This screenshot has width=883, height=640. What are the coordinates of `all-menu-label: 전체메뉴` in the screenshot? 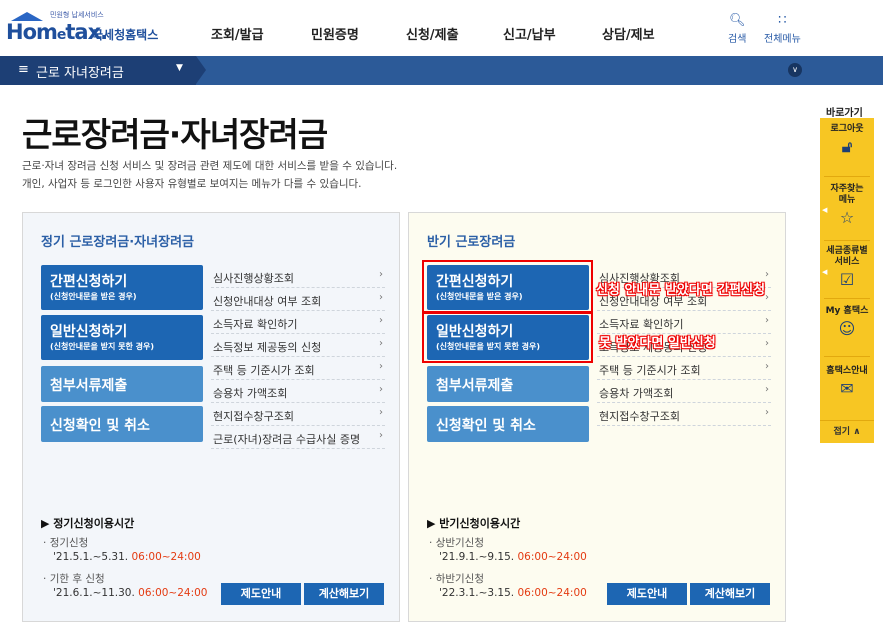 It's located at (782, 39).